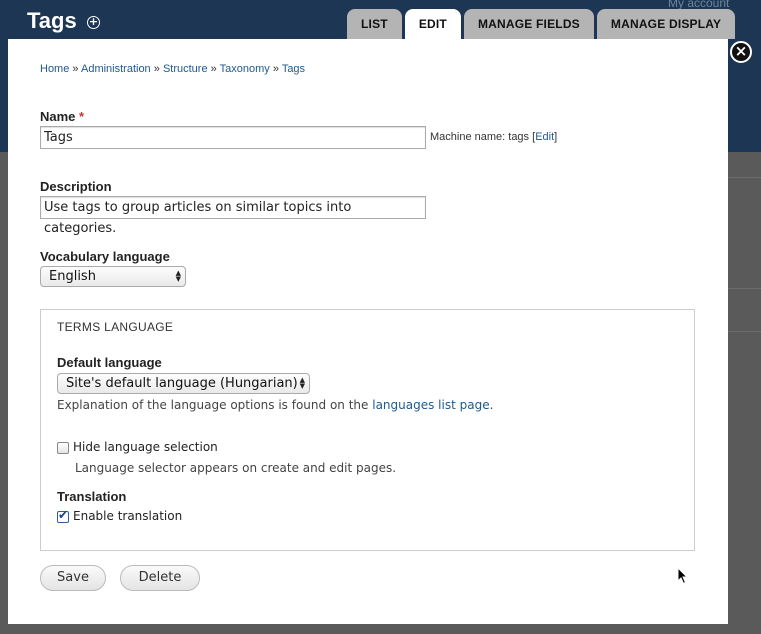 This screenshot has height=634, width=761. What do you see at coordinates (145, 447) in the screenshot?
I see `hide-language-selection-label: Hide language selection` at bounding box center [145, 447].